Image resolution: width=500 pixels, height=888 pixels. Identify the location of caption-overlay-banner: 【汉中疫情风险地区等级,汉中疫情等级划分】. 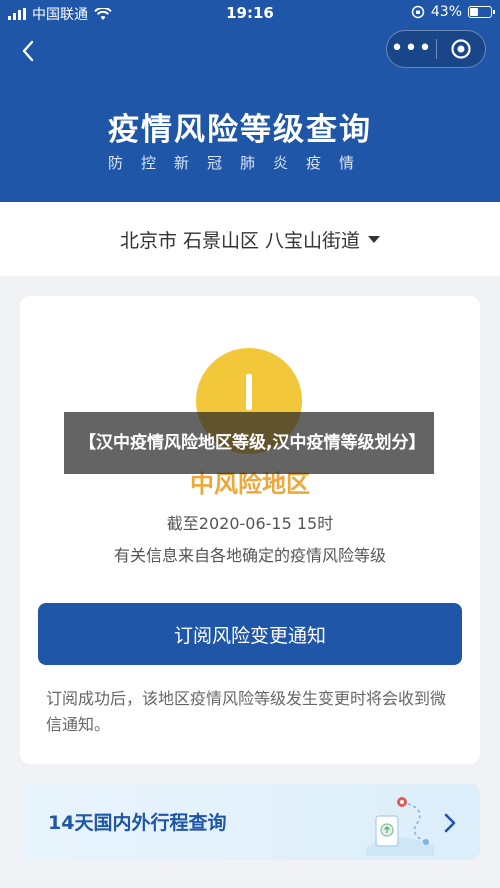
(249, 443).